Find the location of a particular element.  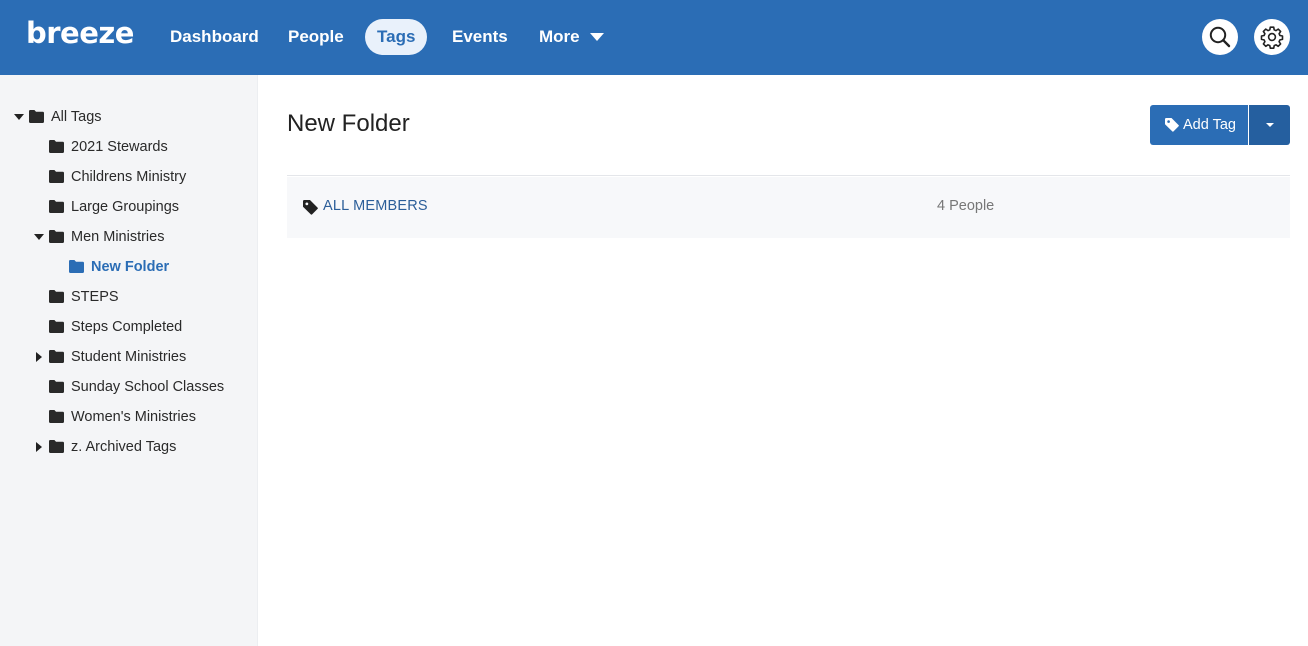

nav-more-label: More is located at coordinates (559, 36).